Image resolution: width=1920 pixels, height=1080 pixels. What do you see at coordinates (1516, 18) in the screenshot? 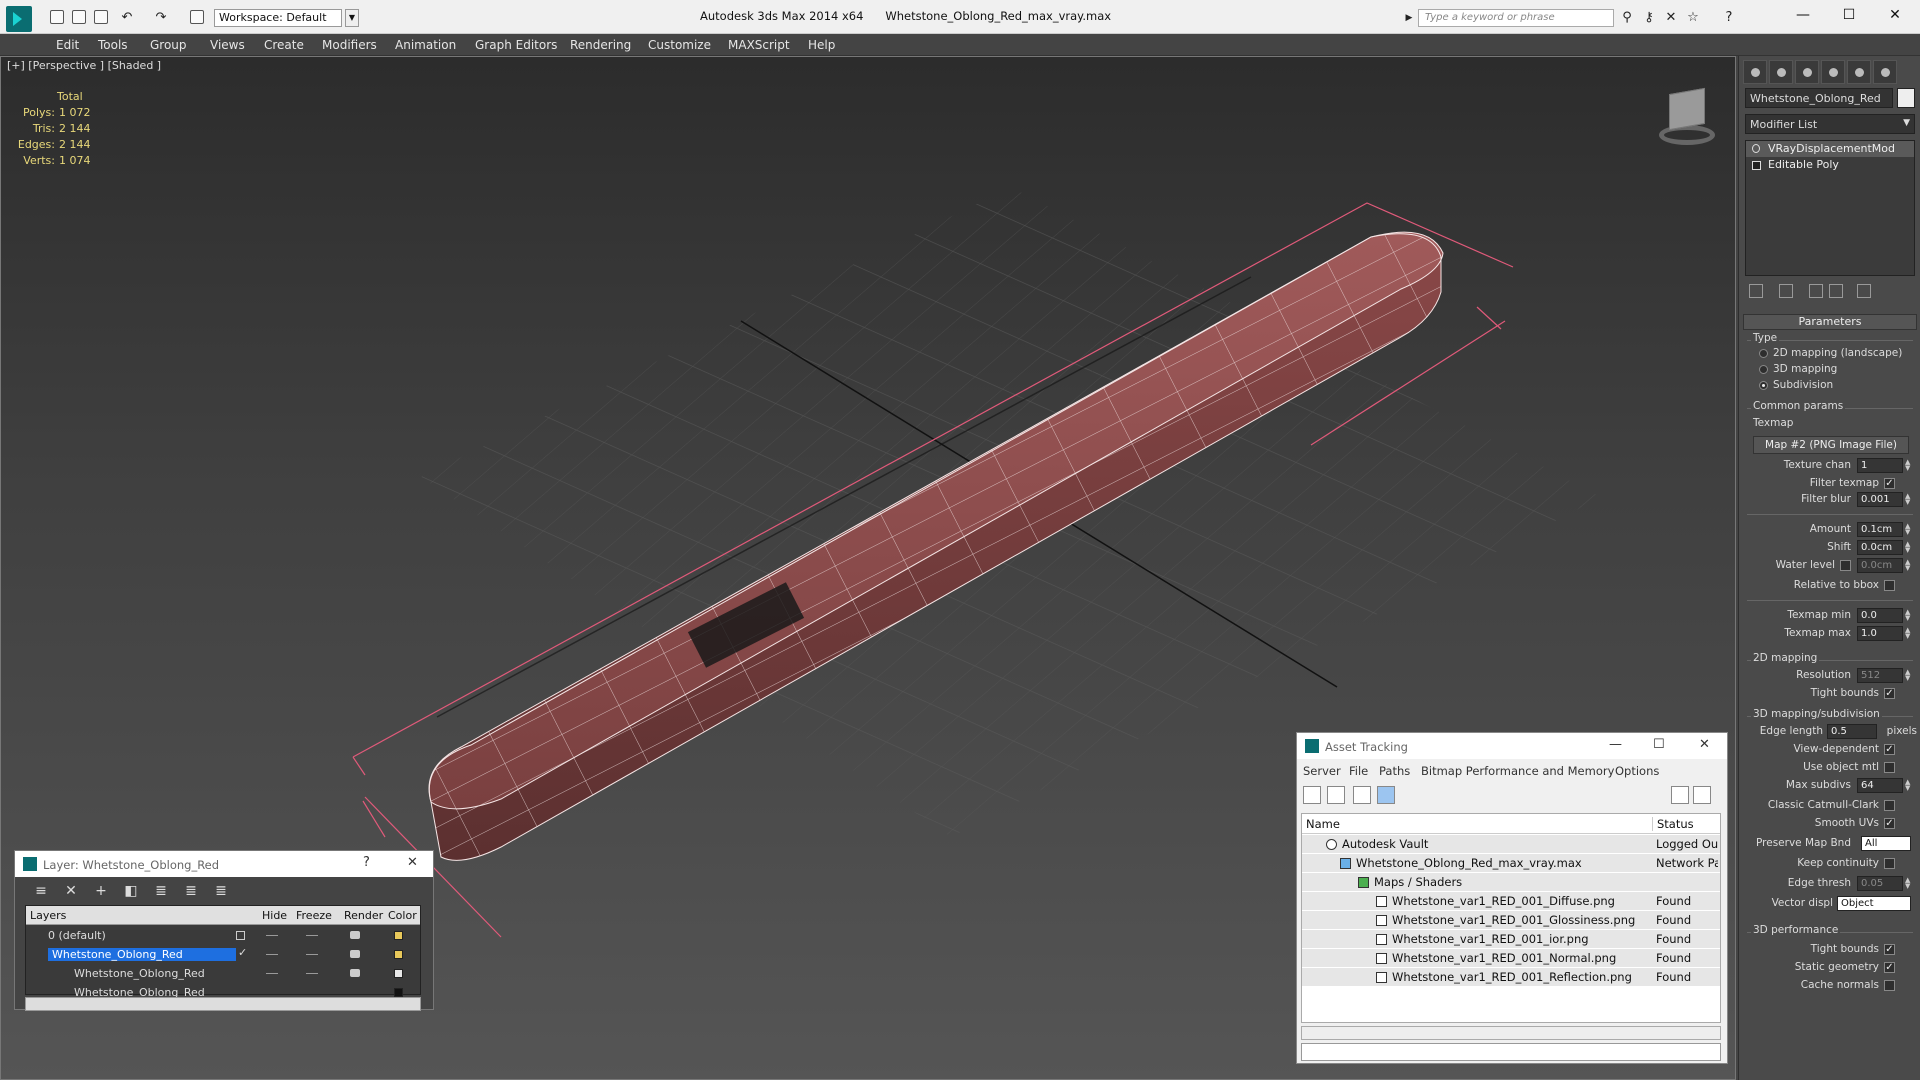
I see `search-input: Type a keyword or phrase` at bounding box center [1516, 18].